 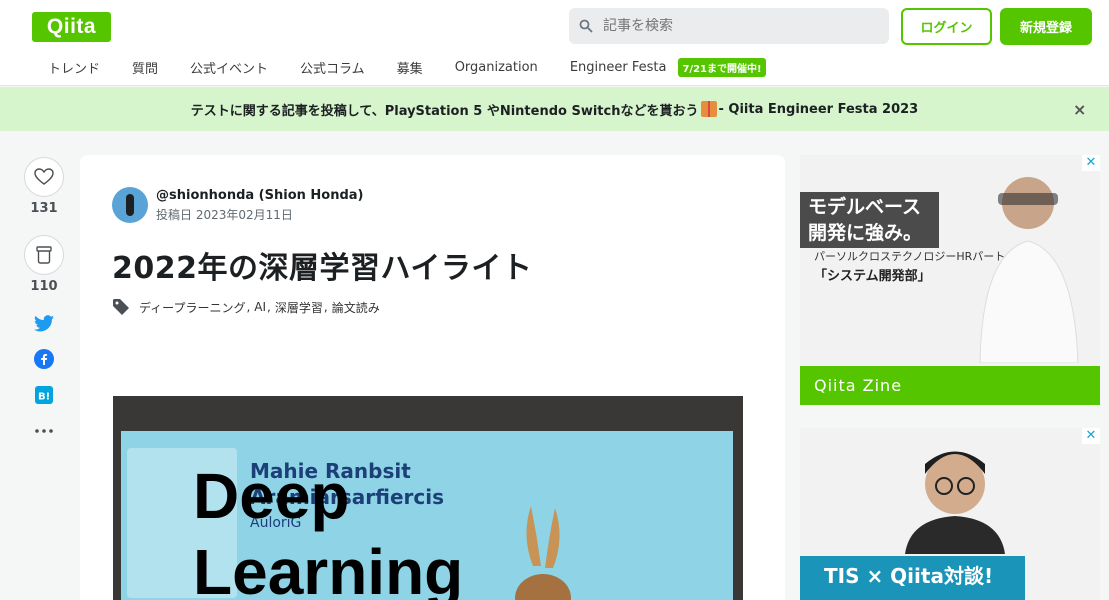 I want to click on hero-big-line: Learning, so click(x=328, y=568).